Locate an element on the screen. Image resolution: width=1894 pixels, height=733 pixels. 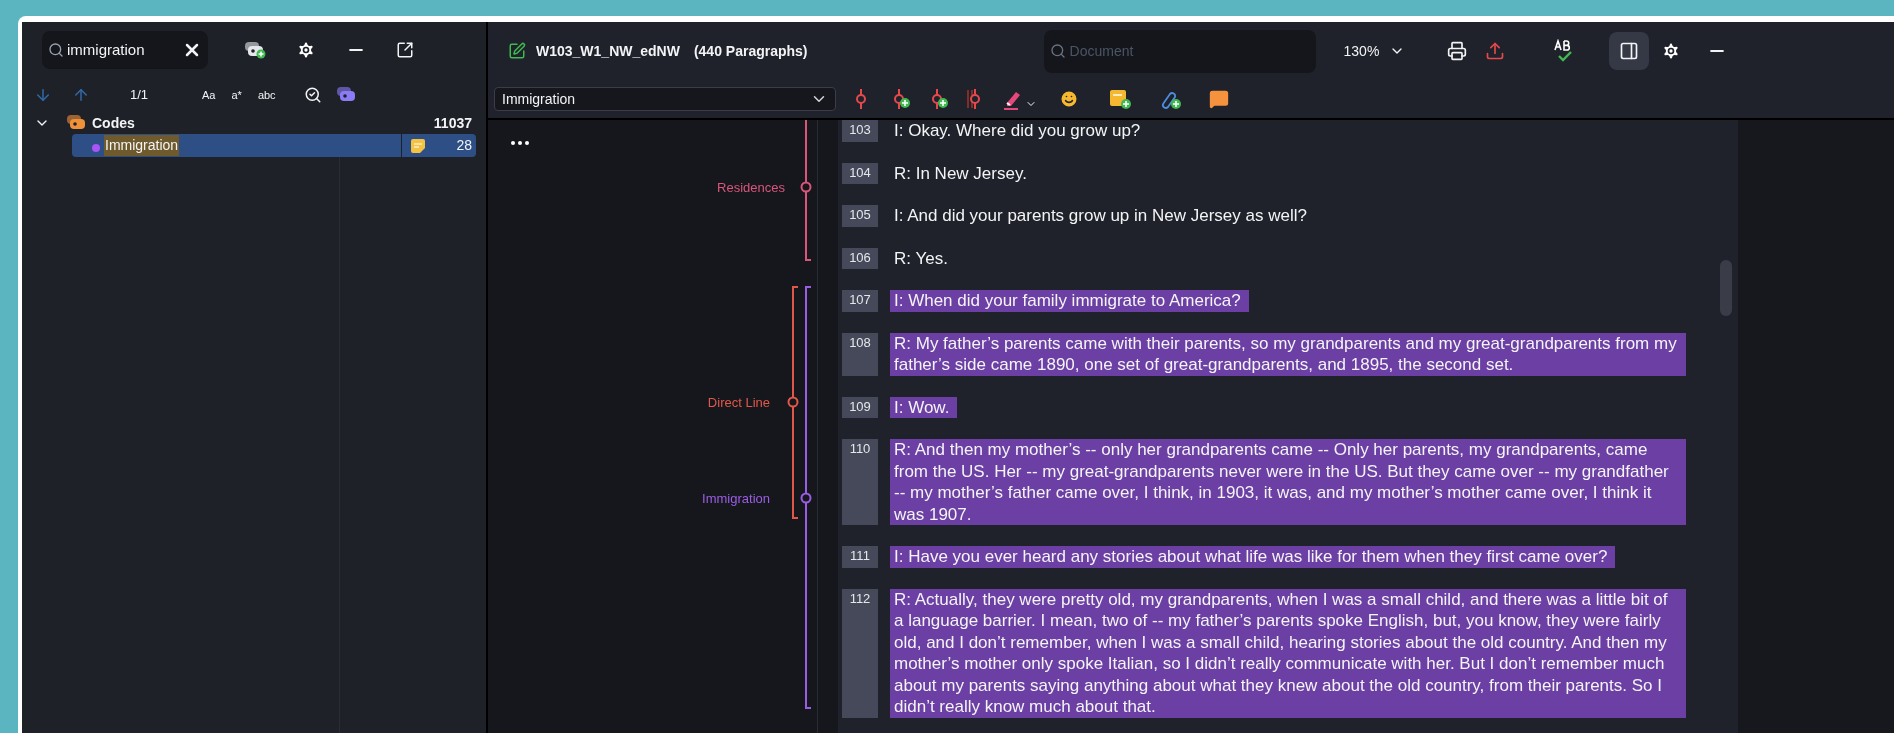
document-title: W103_W1_NW_edNW is located at coordinates (608, 51).